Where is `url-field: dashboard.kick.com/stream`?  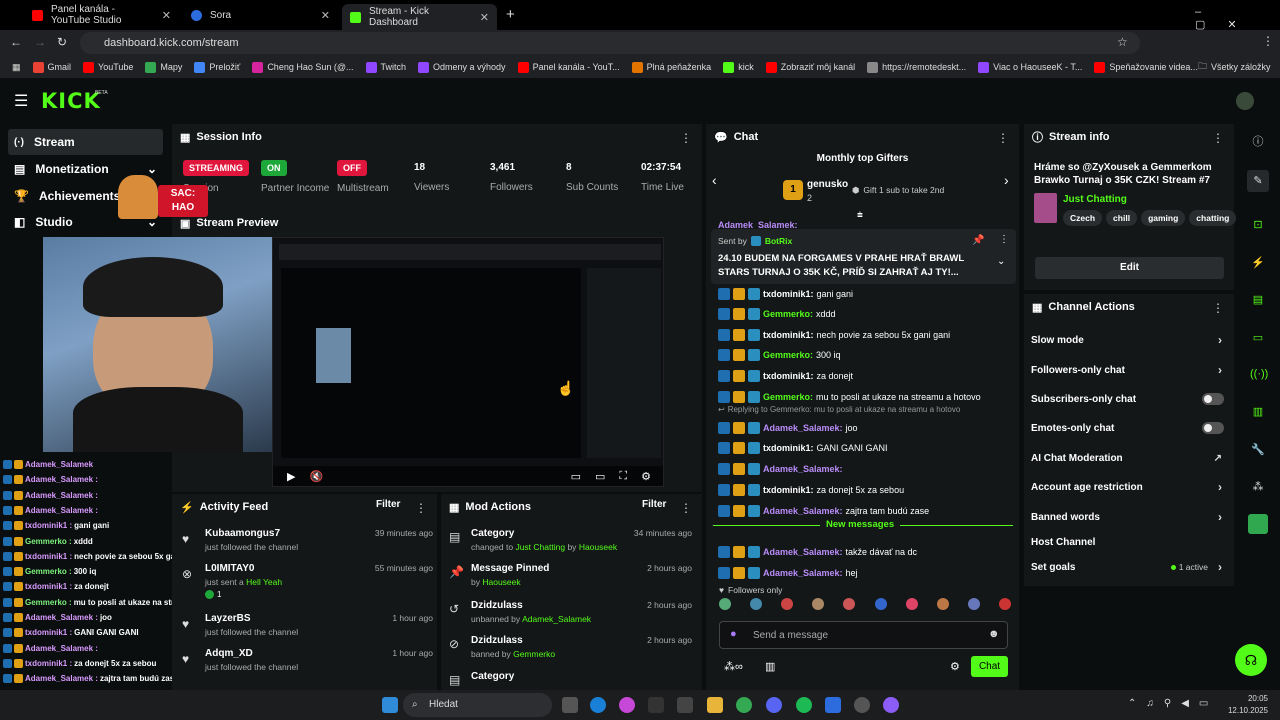
url-field: dashboard.kick.com/stream is located at coordinates (610, 43).